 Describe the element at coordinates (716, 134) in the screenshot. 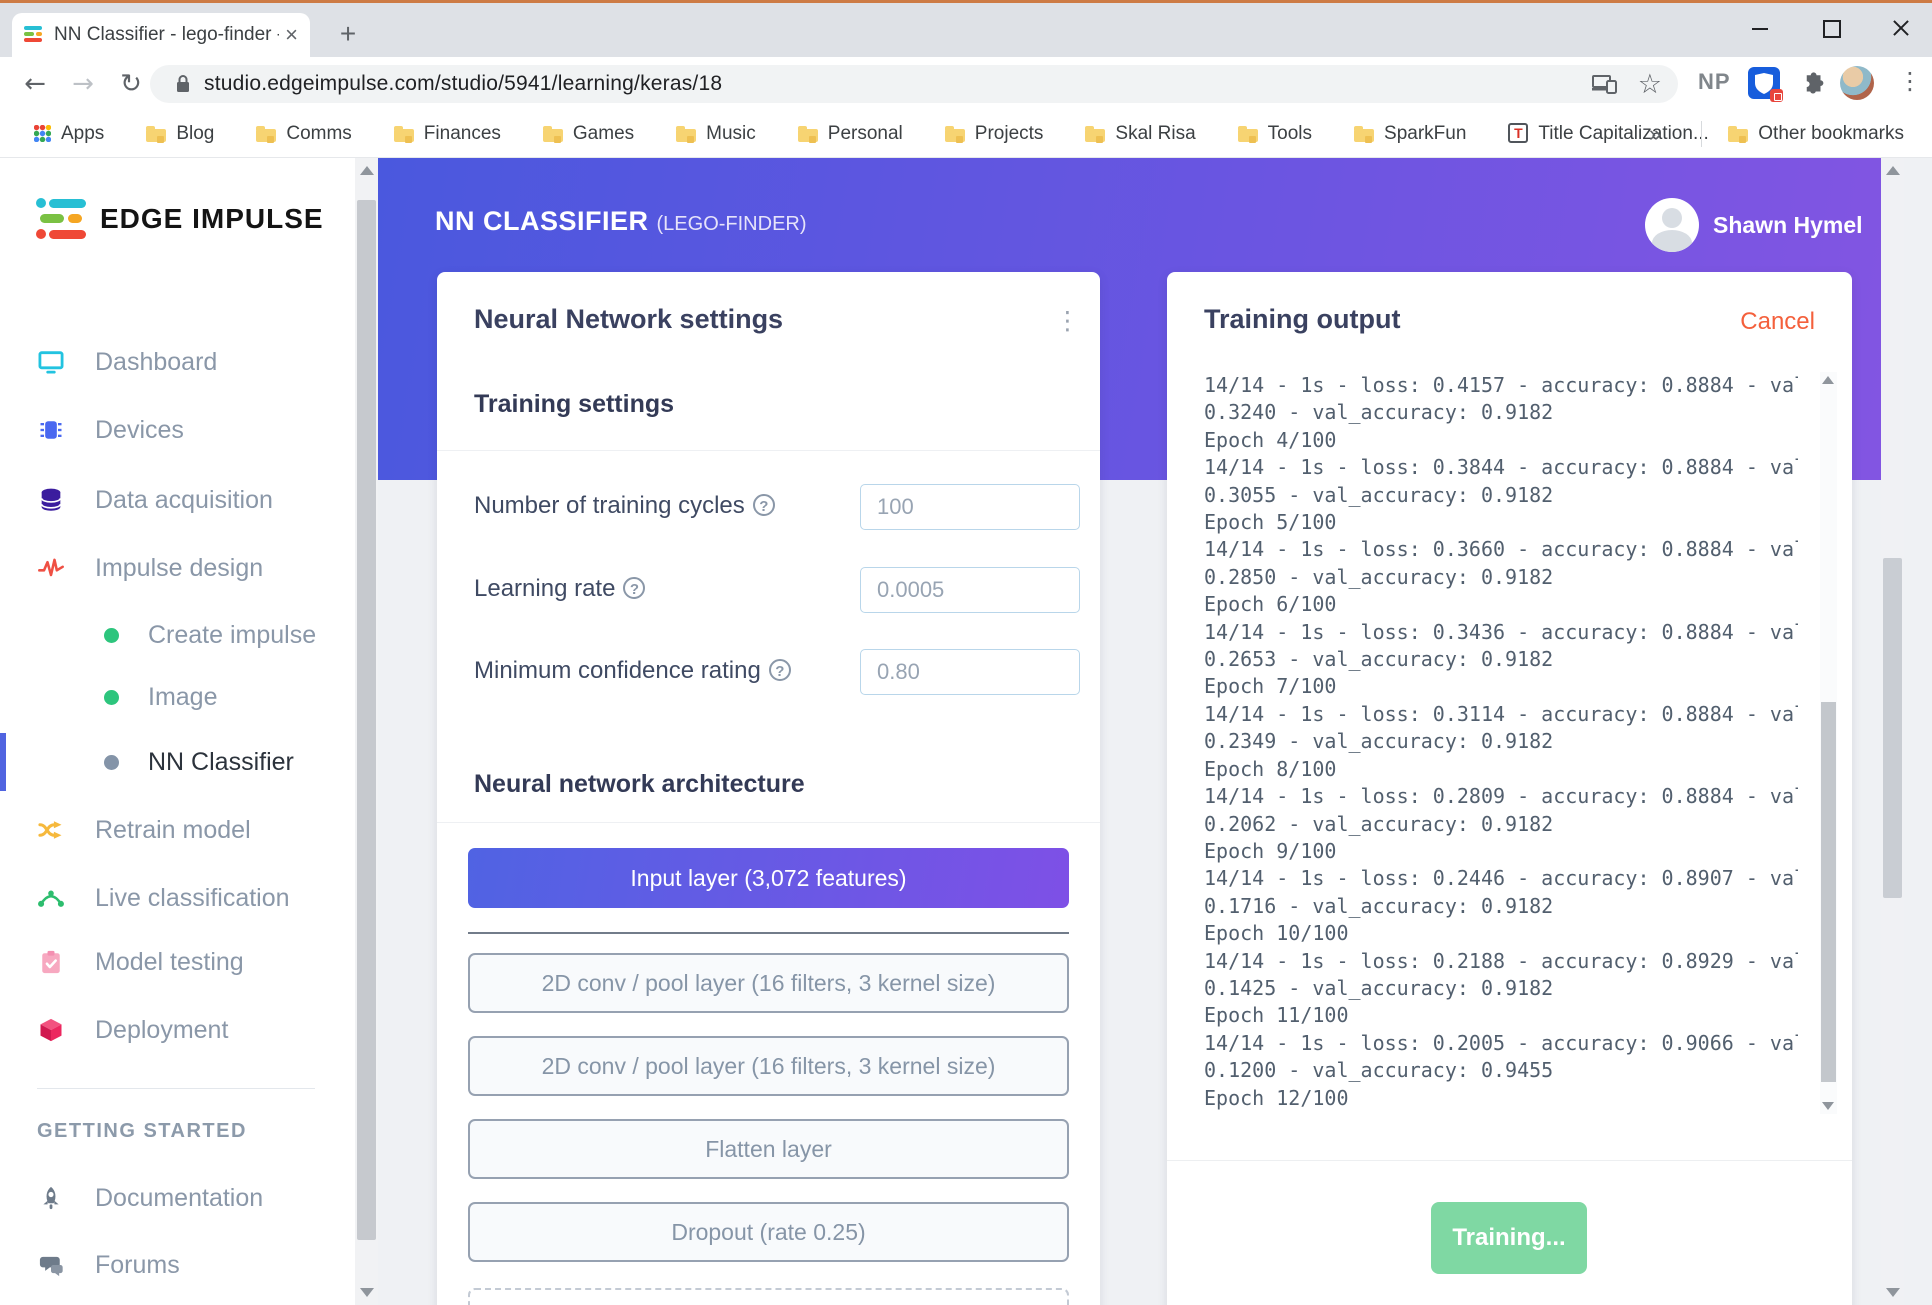

I see `bookmark-item: Music` at that location.